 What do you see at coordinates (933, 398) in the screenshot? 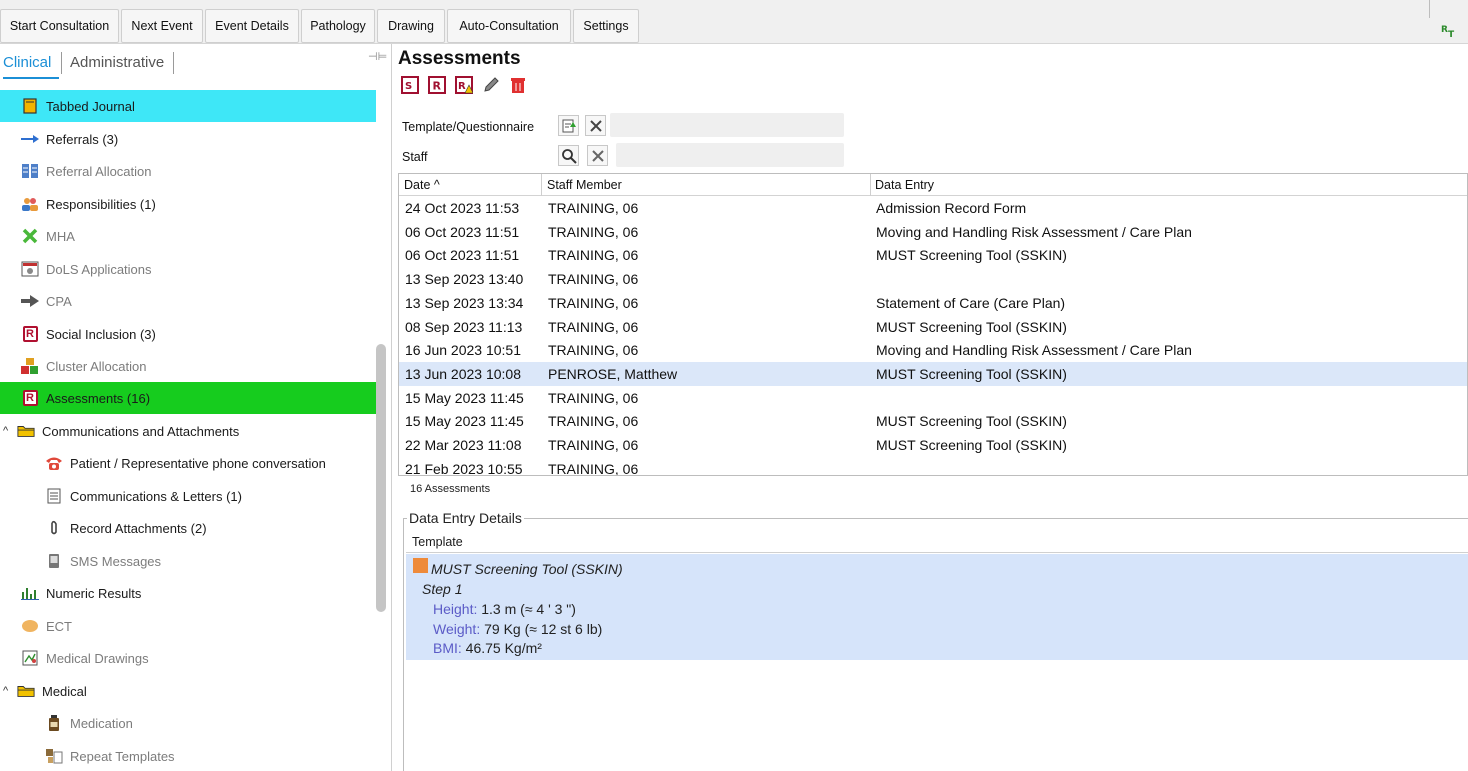
I see `table-row: 15 May 2023 11:45 TRAINING, 06` at bounding box center [933, 398].